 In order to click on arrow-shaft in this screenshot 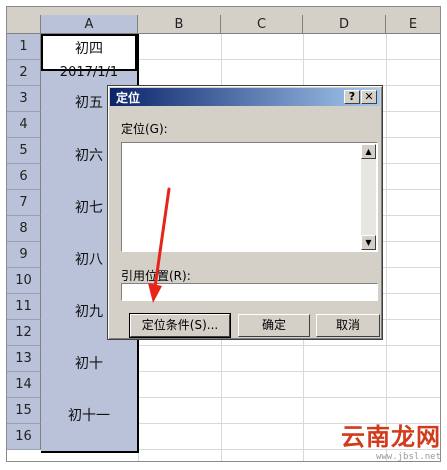, I will do `click(162, 238)`.